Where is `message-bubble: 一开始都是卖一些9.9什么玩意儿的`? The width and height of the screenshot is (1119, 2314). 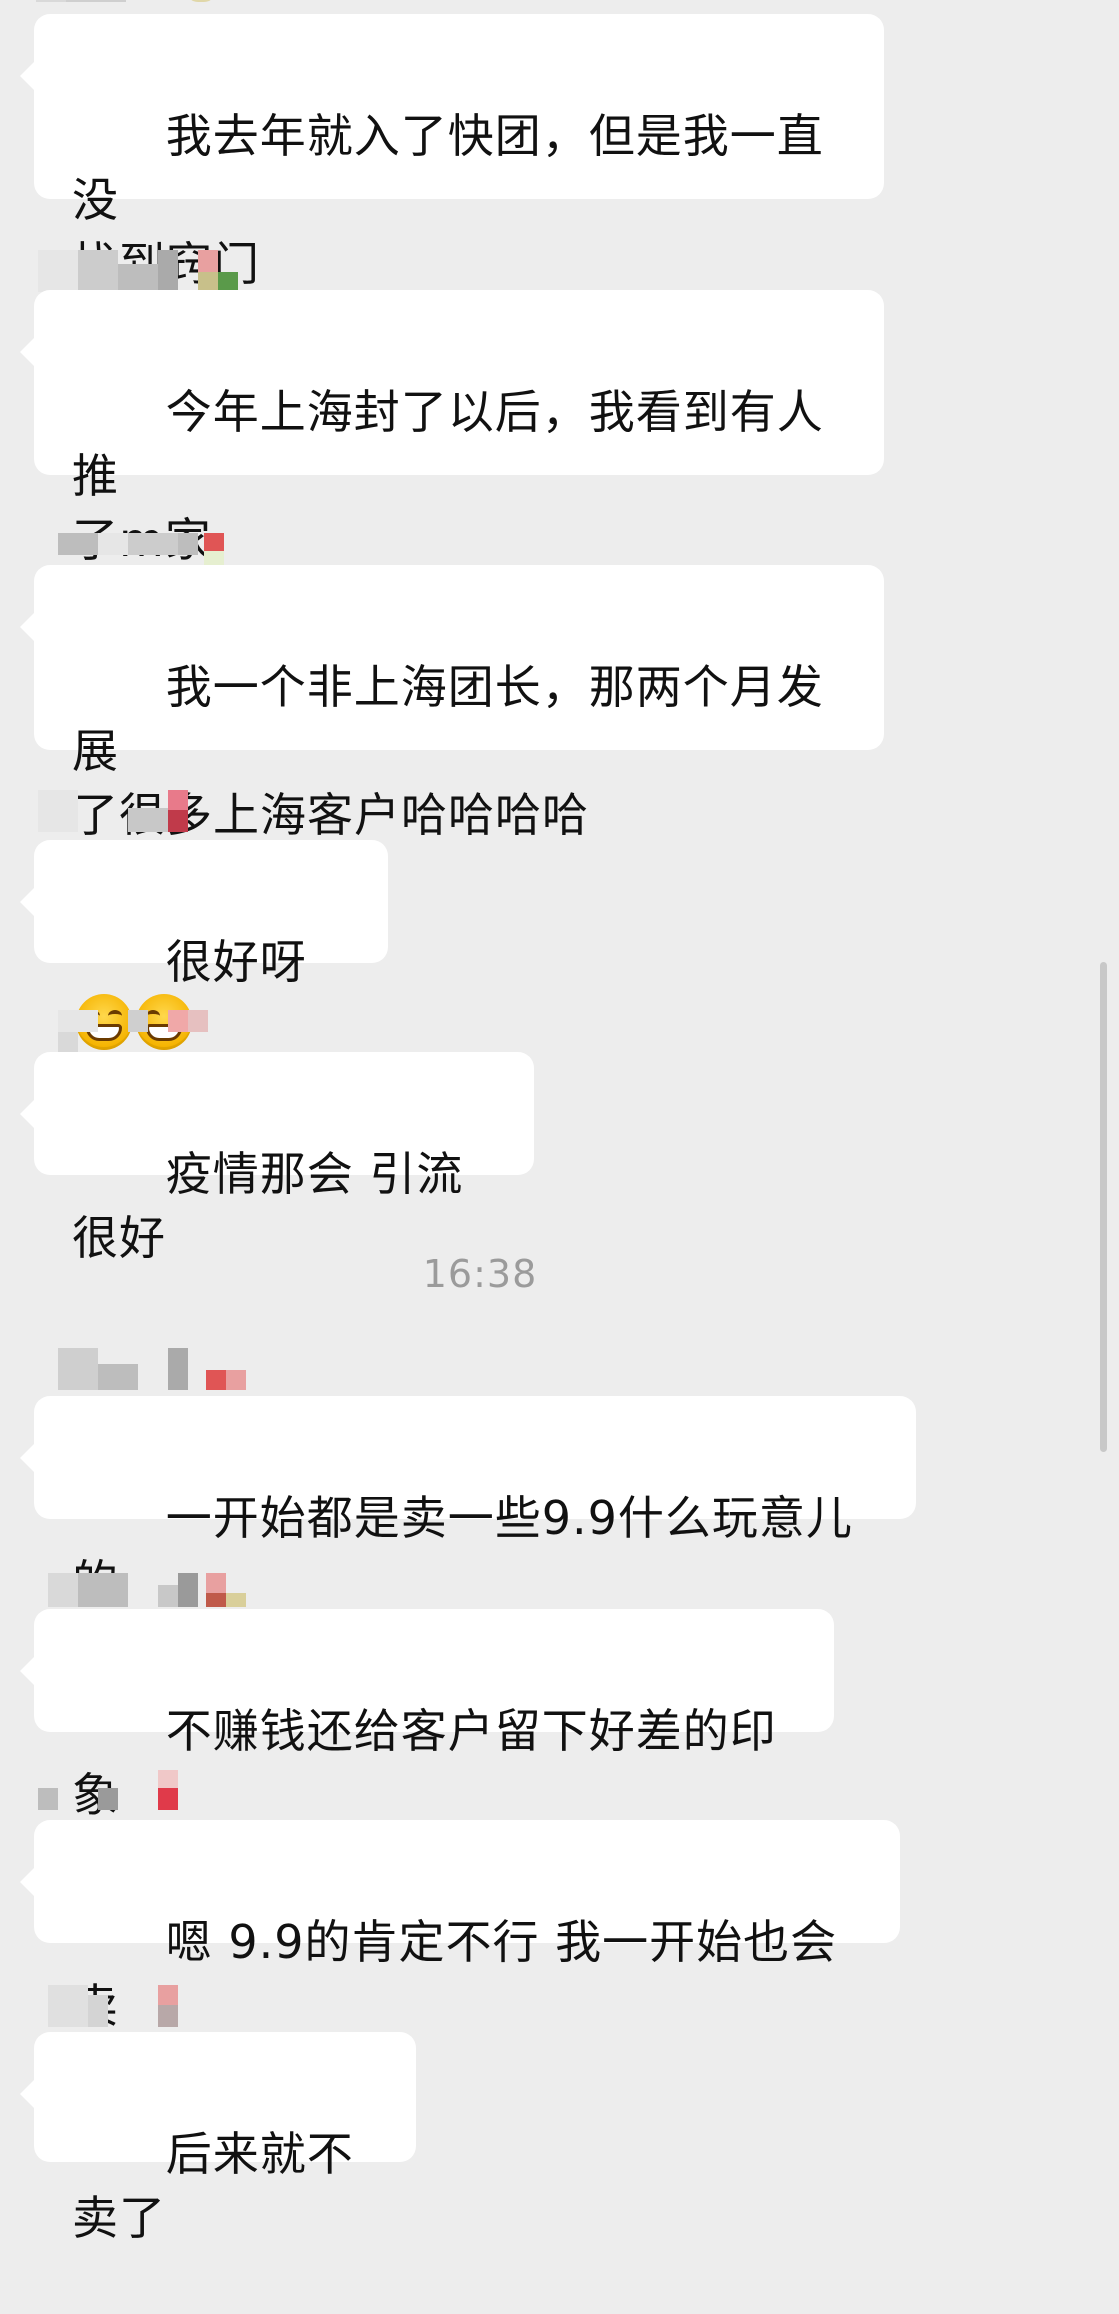
message-bubble: 一开始都是卖一些9.9什么玩意儿的 is located at coordinates (468, 1502).